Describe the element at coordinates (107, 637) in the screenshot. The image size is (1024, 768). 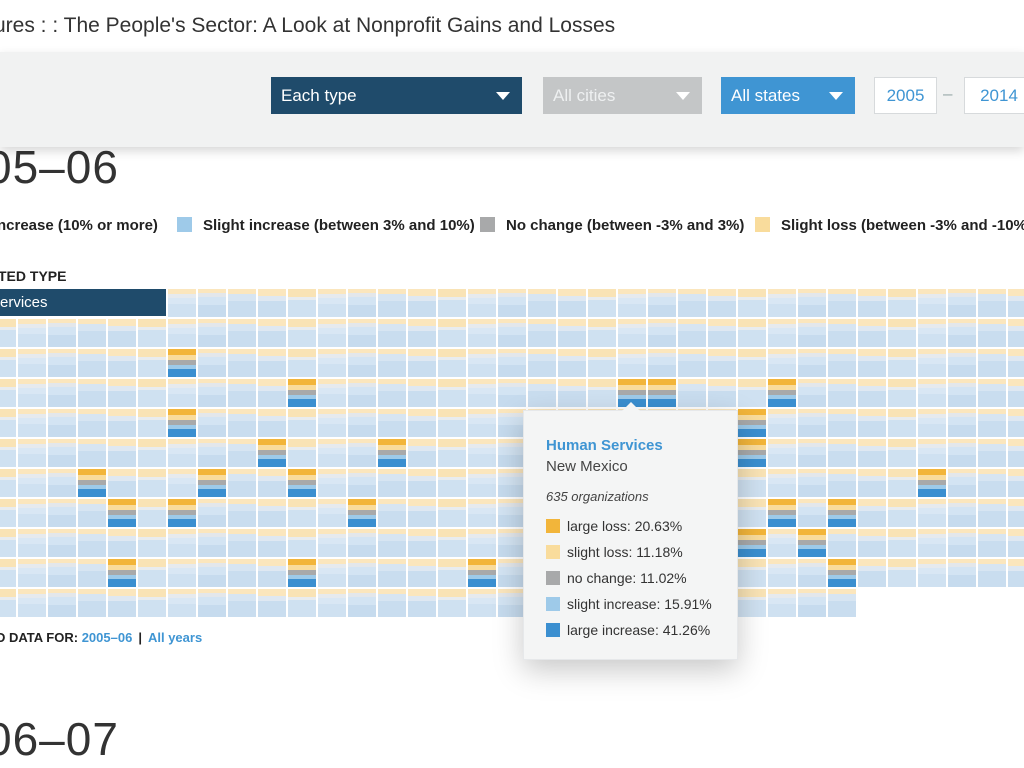
I see `download-period-link: 2005–06` at that location.